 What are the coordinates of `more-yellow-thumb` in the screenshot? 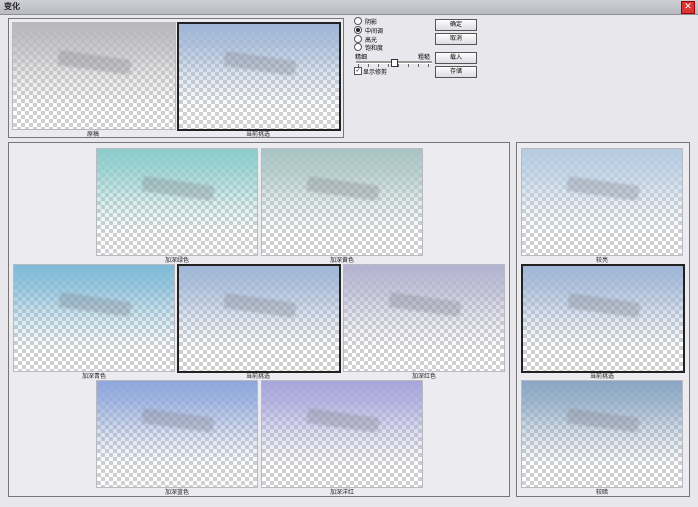 It's located at (342, 202).